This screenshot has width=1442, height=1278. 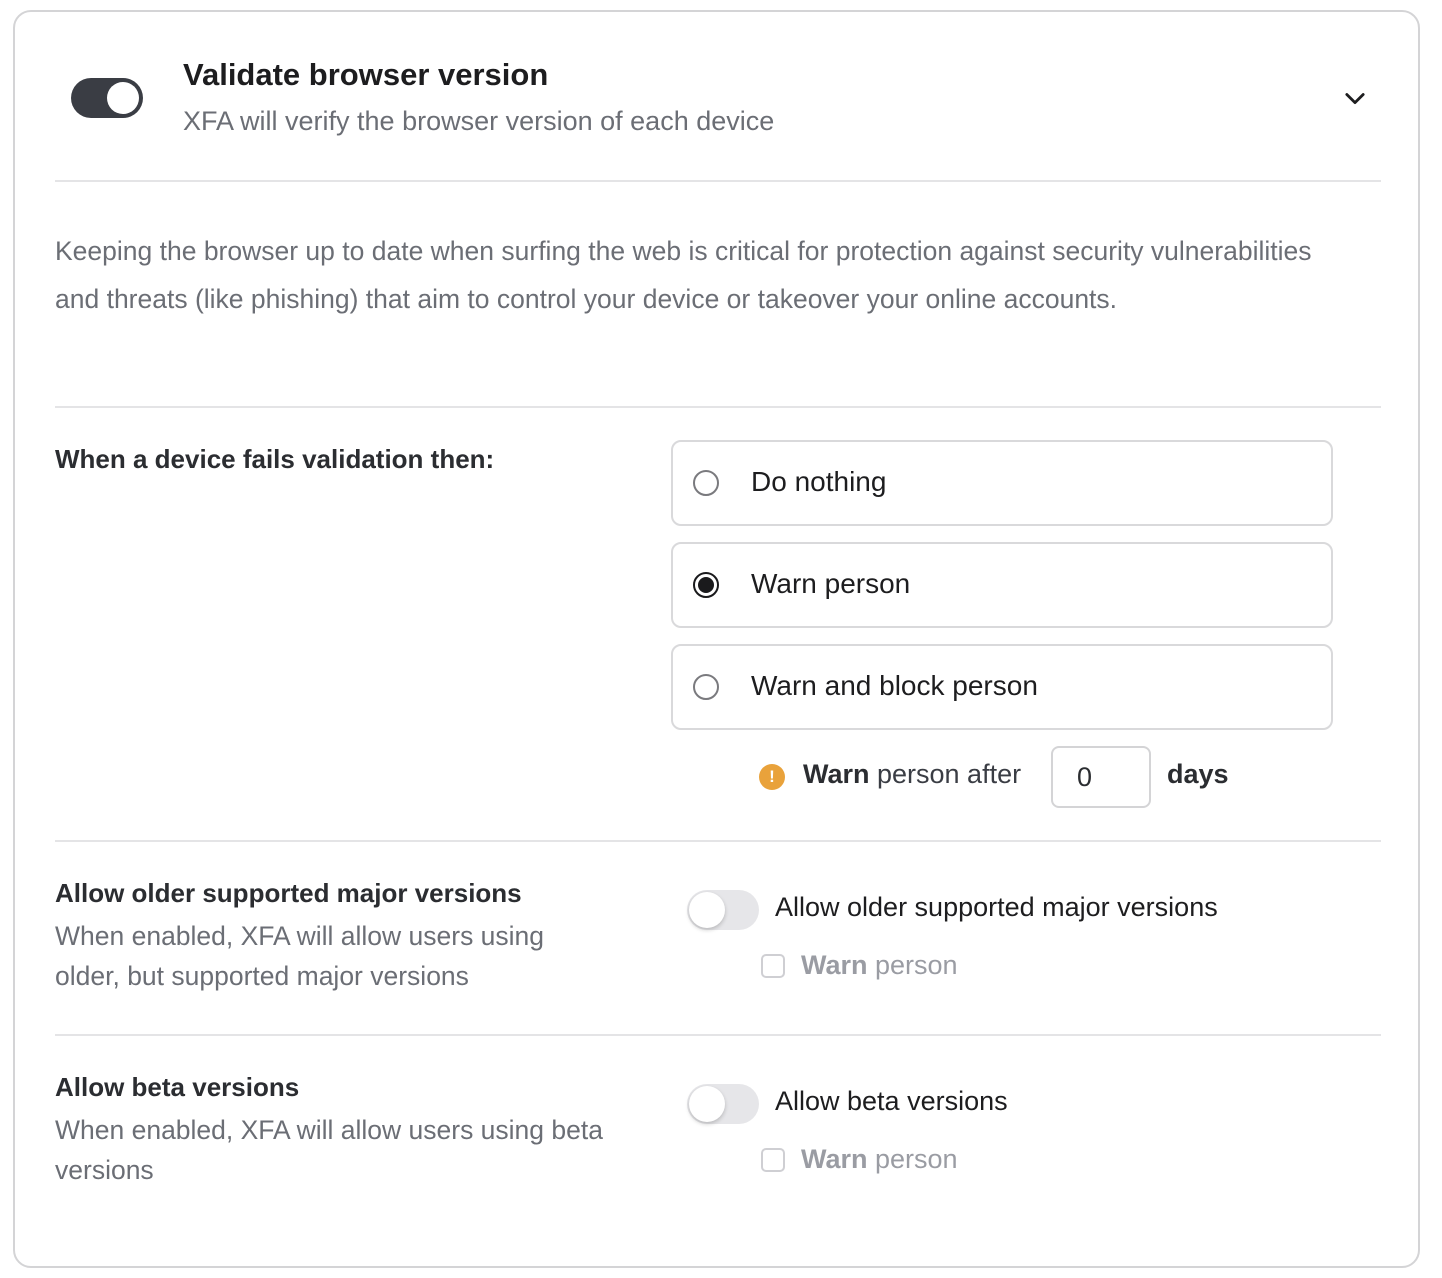 I want to click on older-versions-warn-label: Warn person, so click(x=879, y=965).